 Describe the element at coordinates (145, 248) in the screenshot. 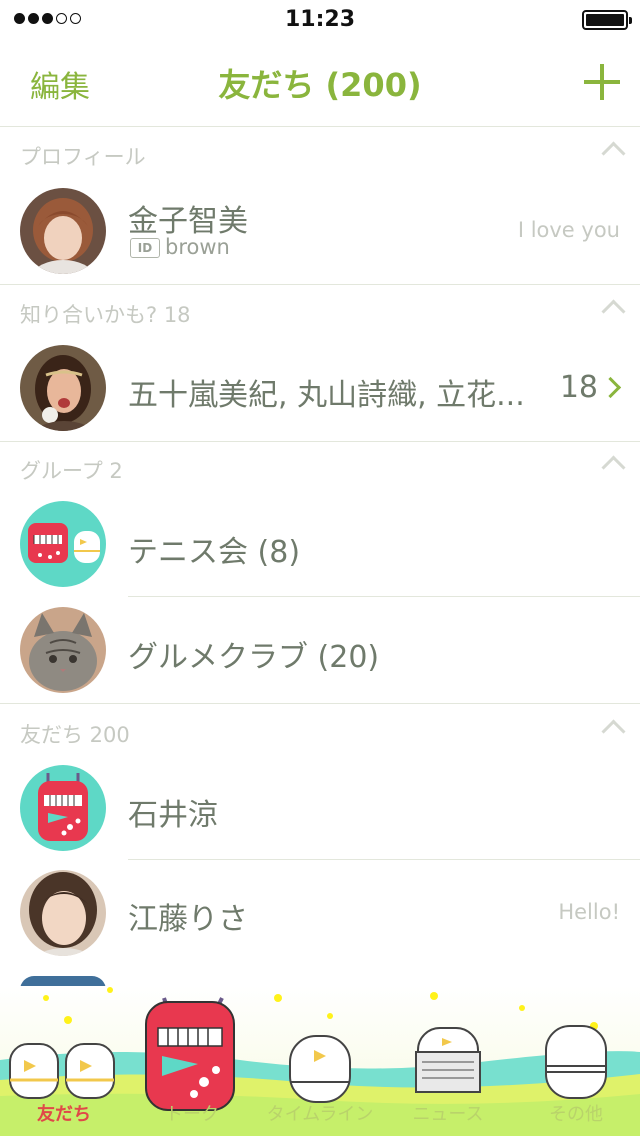

I see `id-badge: ID` at that location.